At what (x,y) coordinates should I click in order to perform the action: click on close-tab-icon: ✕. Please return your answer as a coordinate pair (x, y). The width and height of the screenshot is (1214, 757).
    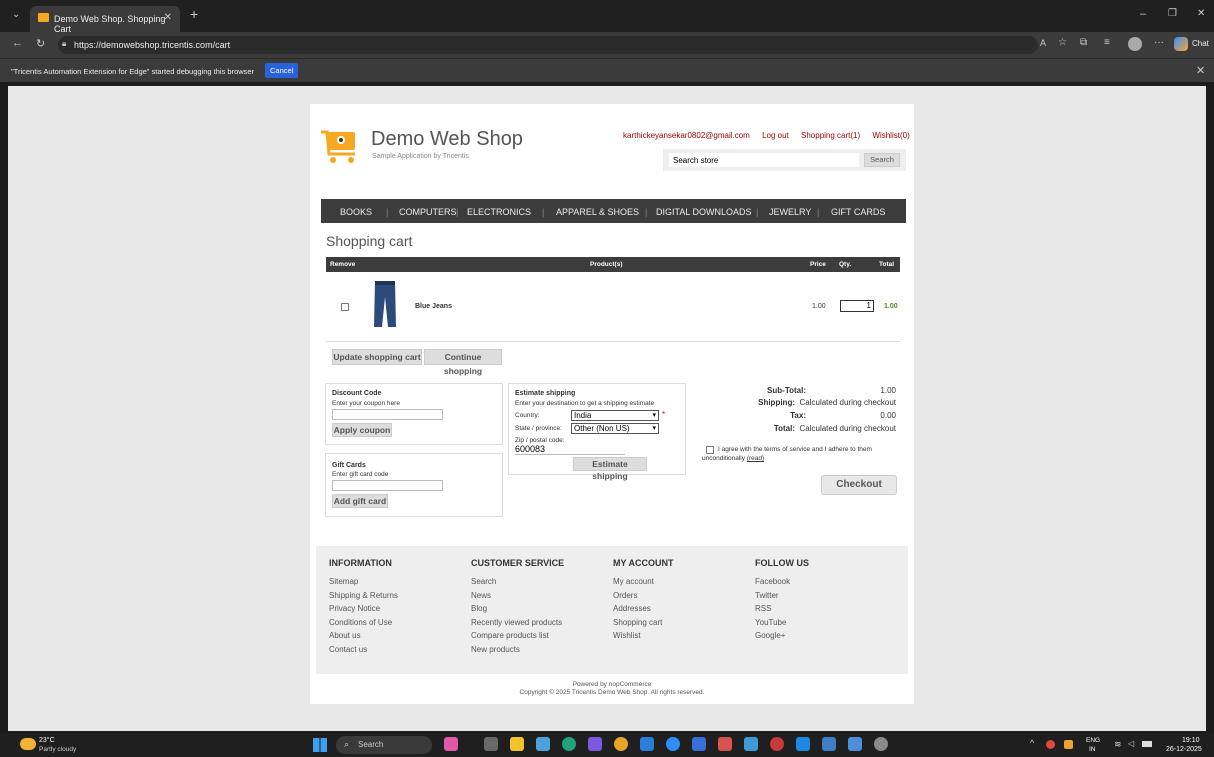
    Looking at the image, I should click on (168, 17).